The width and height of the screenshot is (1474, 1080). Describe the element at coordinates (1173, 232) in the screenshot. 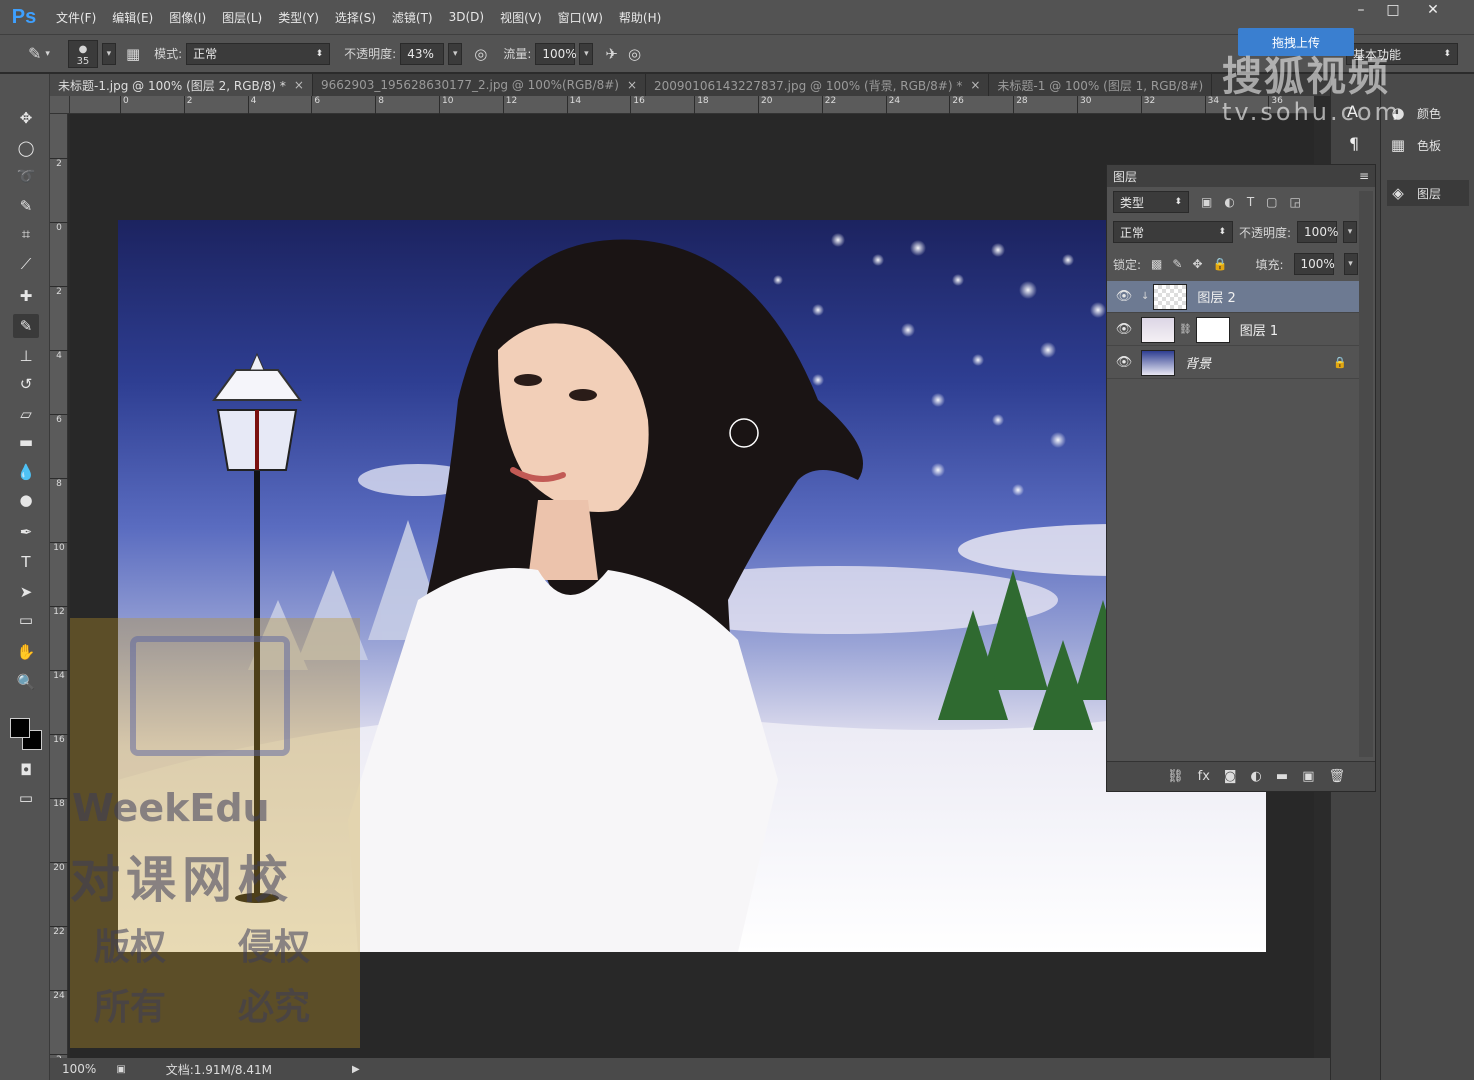

I see `blend-mode-select: 正常 ⬍` at that location.